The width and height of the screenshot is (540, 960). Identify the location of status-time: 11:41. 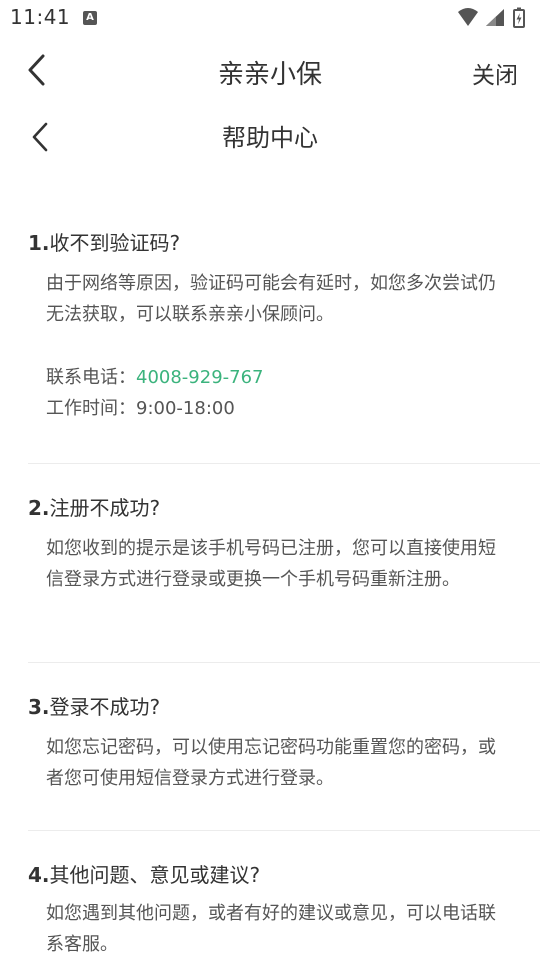
(40, 17).